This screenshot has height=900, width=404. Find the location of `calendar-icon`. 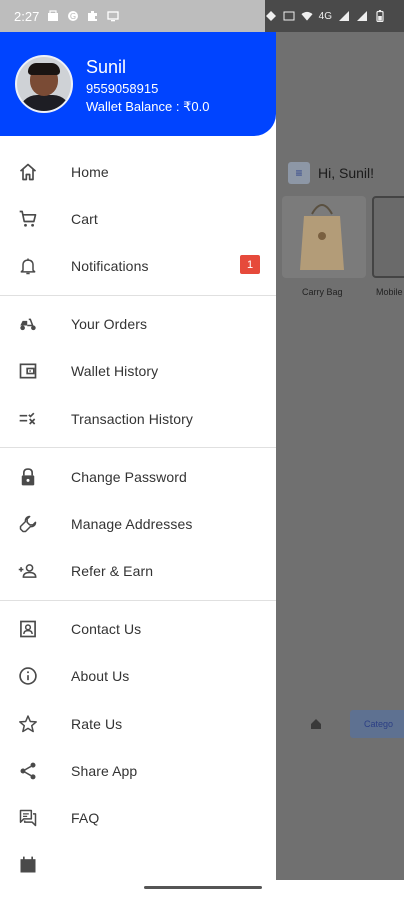

calendar-icon is located at coordinates (28, 865).